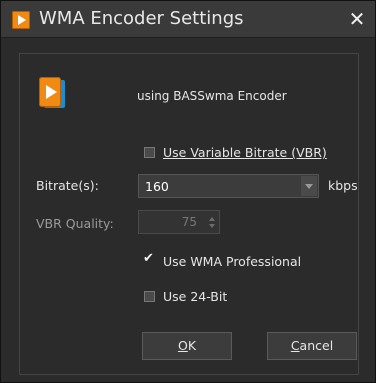  Describe the element at coordinates (212, 219) in the screenshot. I see `spin-up-icon` at that location.